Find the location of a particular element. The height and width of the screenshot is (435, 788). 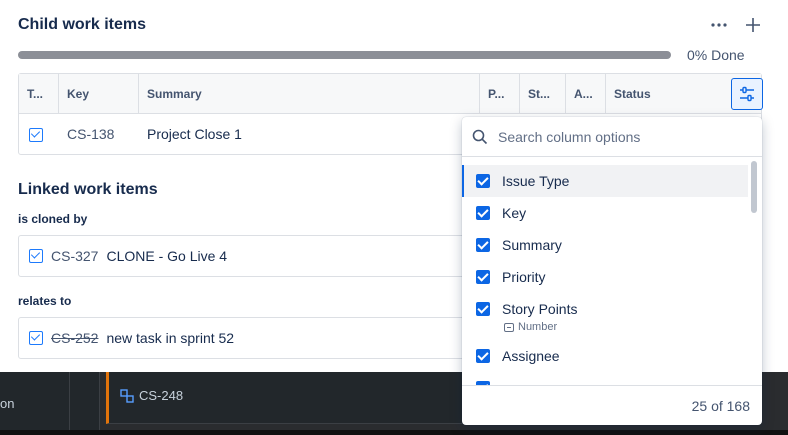

column-option-label: Story Points is located at coordinates (540, 309).